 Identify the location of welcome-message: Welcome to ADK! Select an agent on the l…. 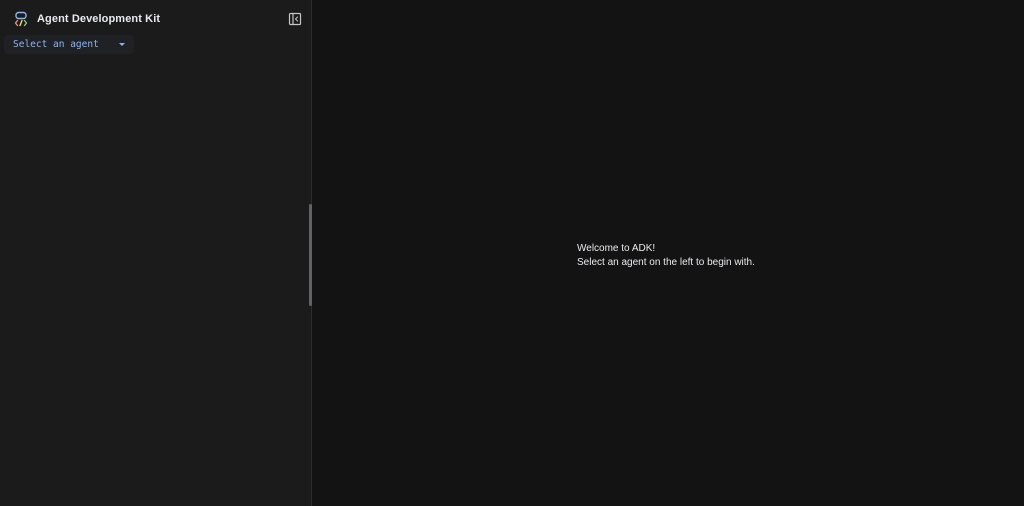
(666, 256).